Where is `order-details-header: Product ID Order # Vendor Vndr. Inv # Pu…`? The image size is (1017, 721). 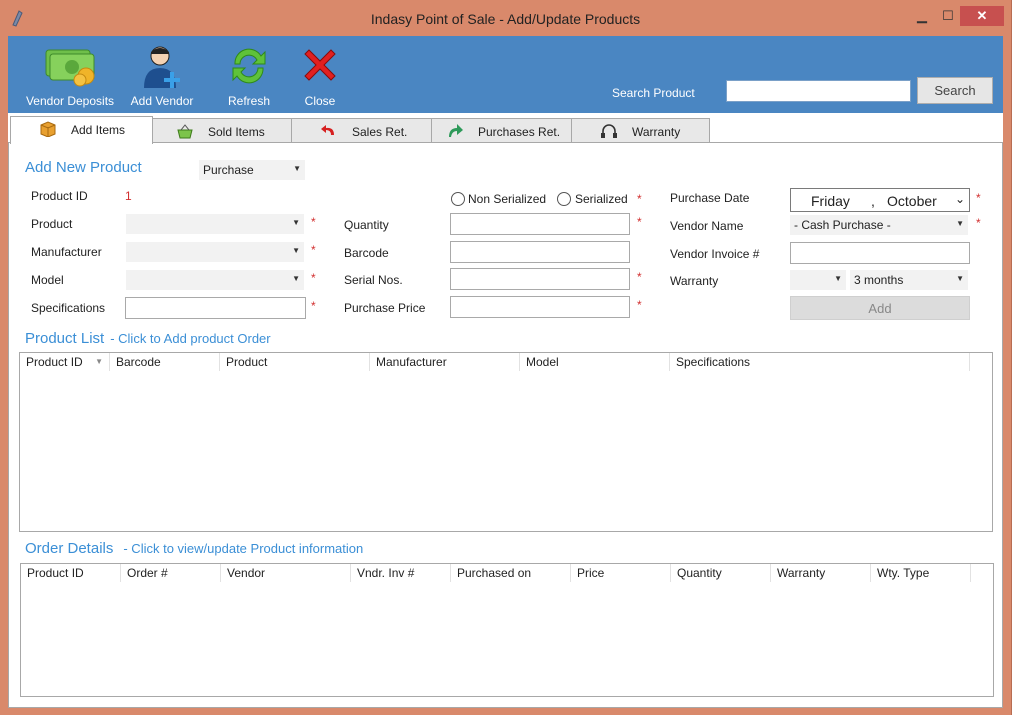
order-details-header: Product ID Order # Vendor Vndr. Inv # Pu… is located at coordinates (496, 573).